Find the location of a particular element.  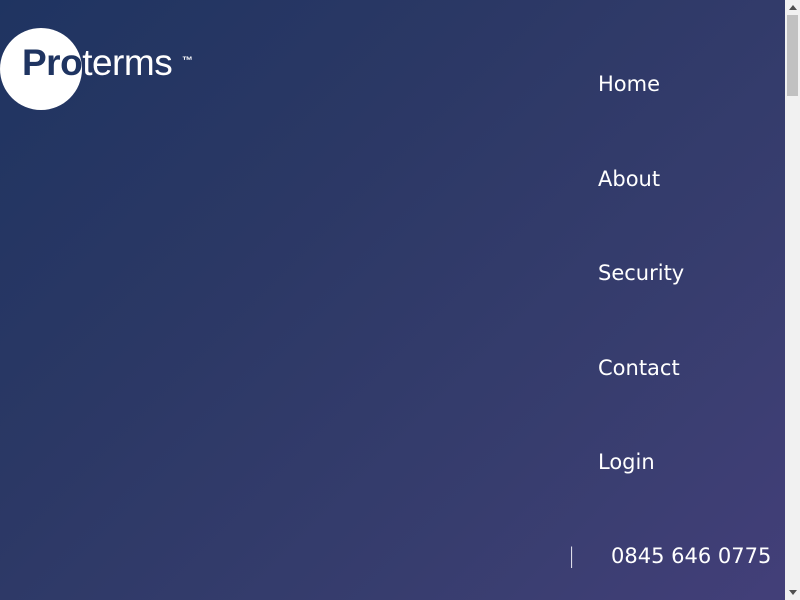

scrollbar-thumb is located at coordinates (792, 55).